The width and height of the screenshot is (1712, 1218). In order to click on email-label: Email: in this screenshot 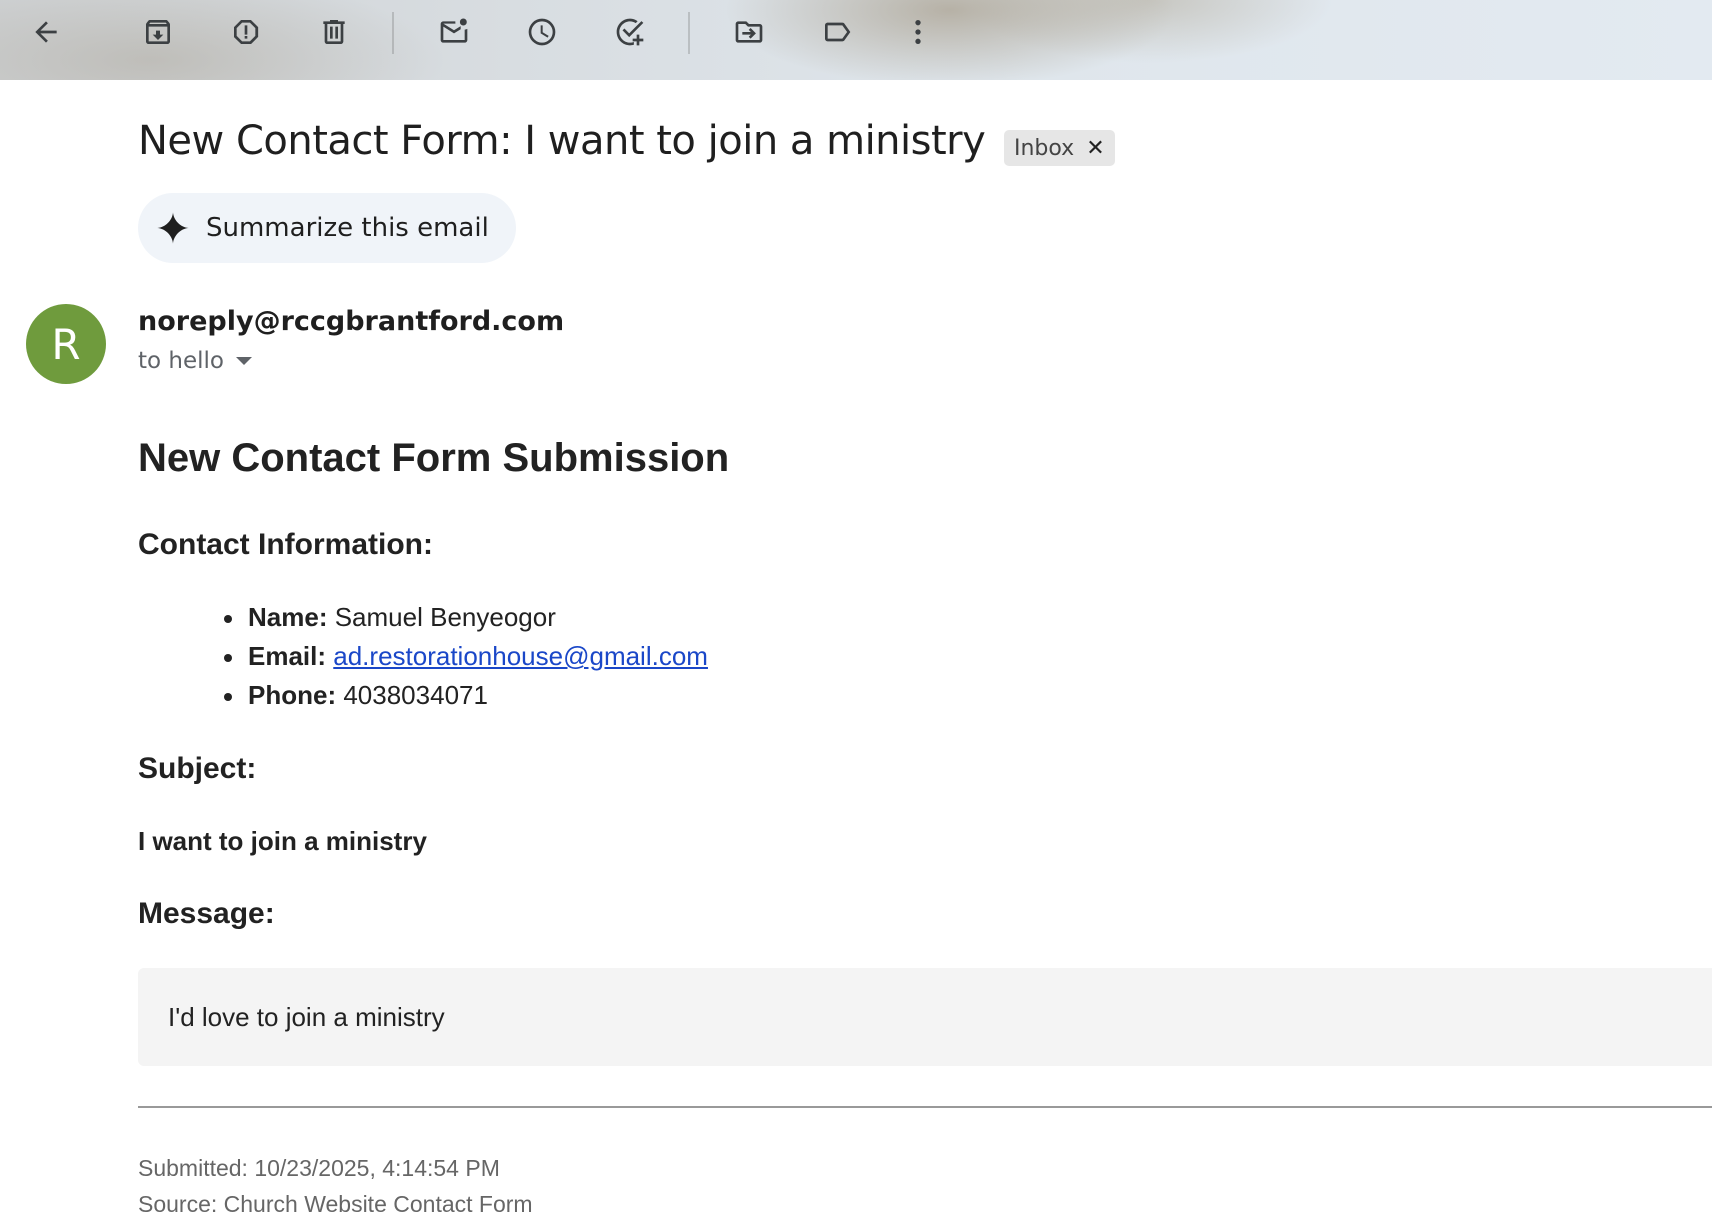, I will do `click(287, 656)`.